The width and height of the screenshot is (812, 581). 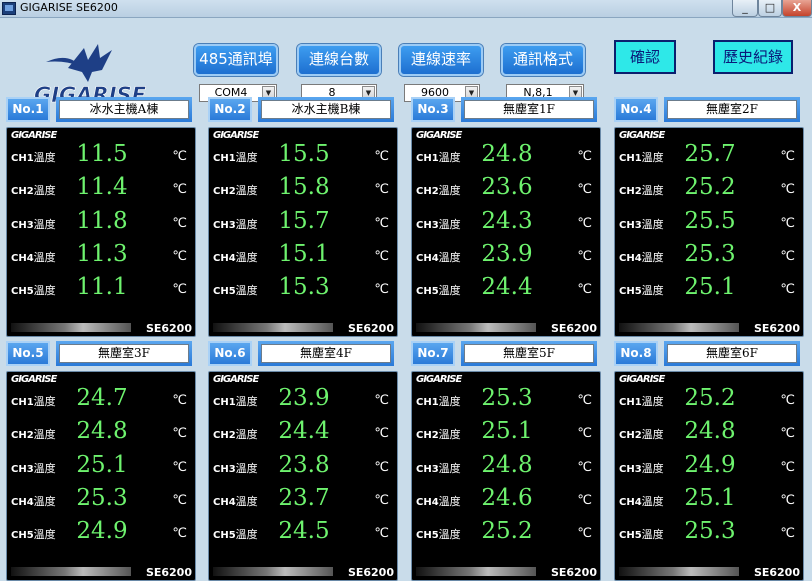 I want to click on panel-name-field: 冰水主機A棟, so click(x=124, y=109).